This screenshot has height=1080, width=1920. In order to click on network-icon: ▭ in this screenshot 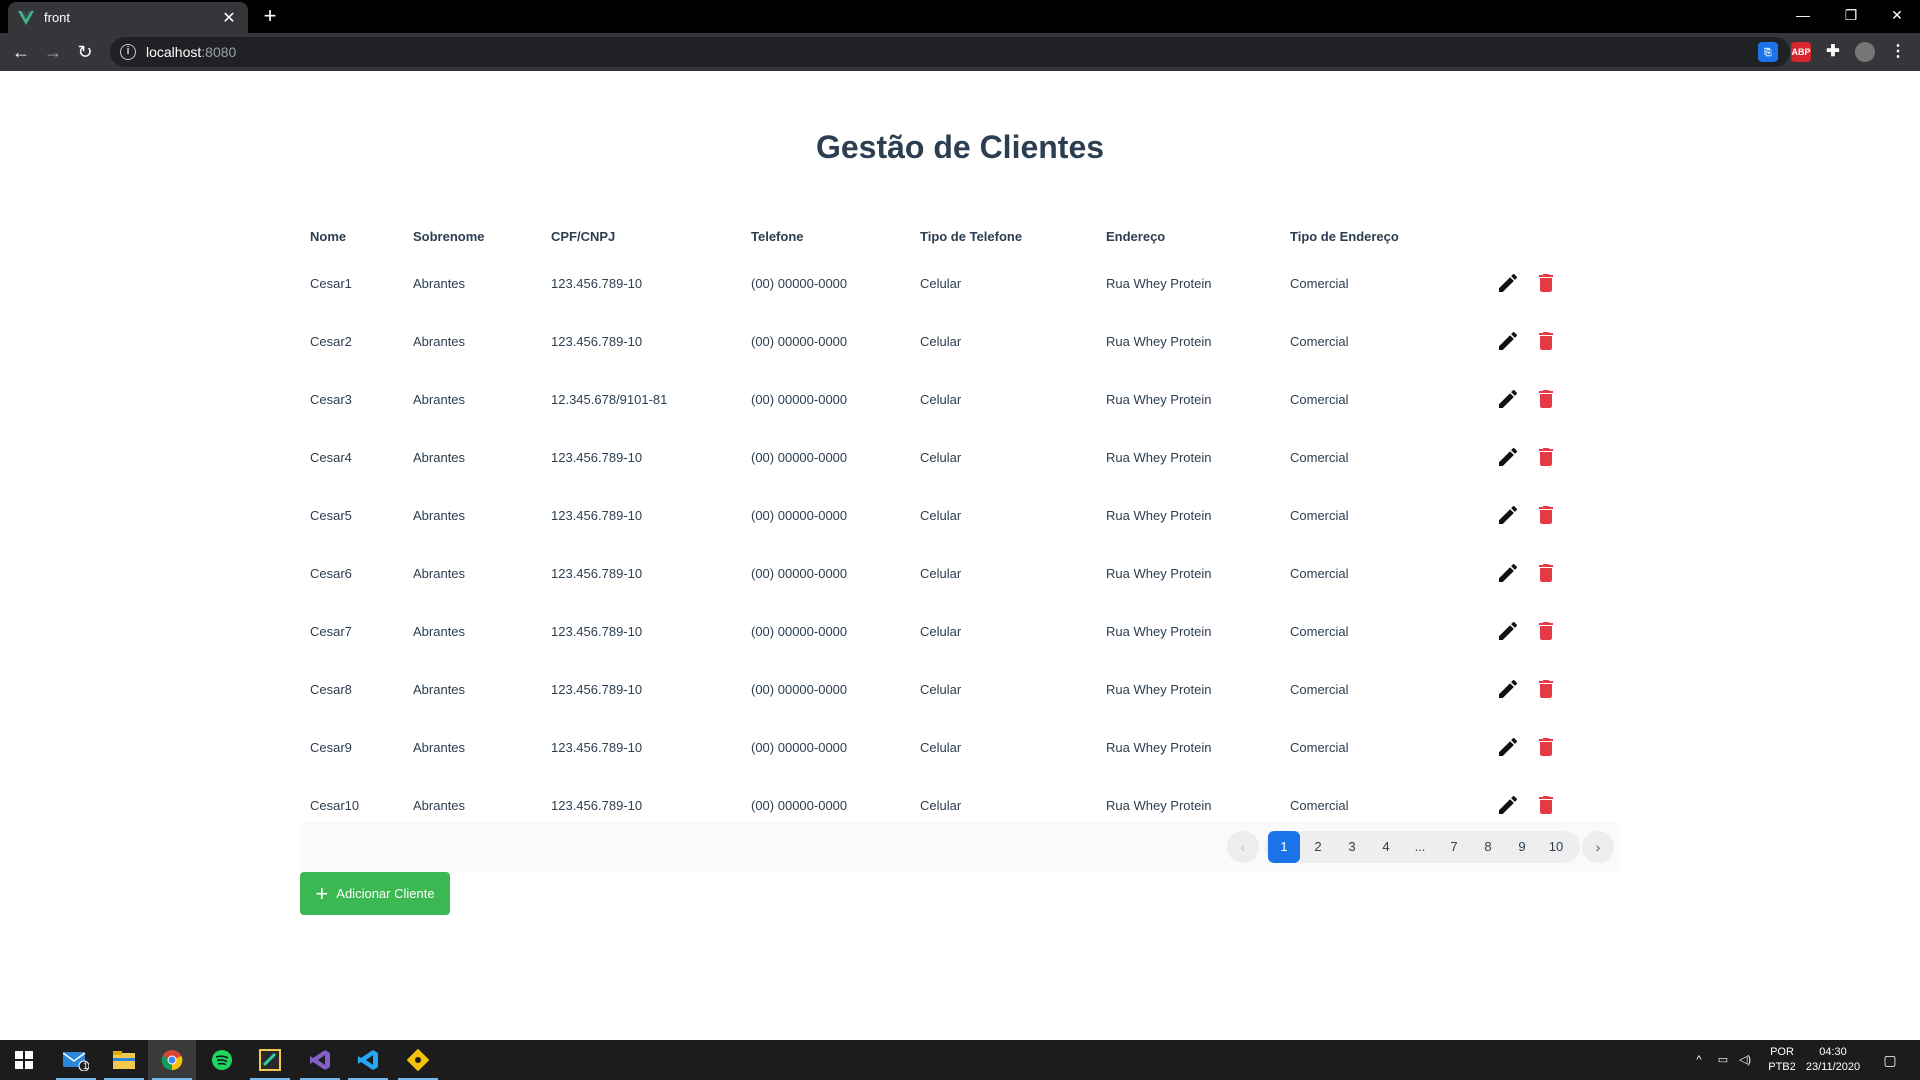, I will do `click(1723, 1060)`.